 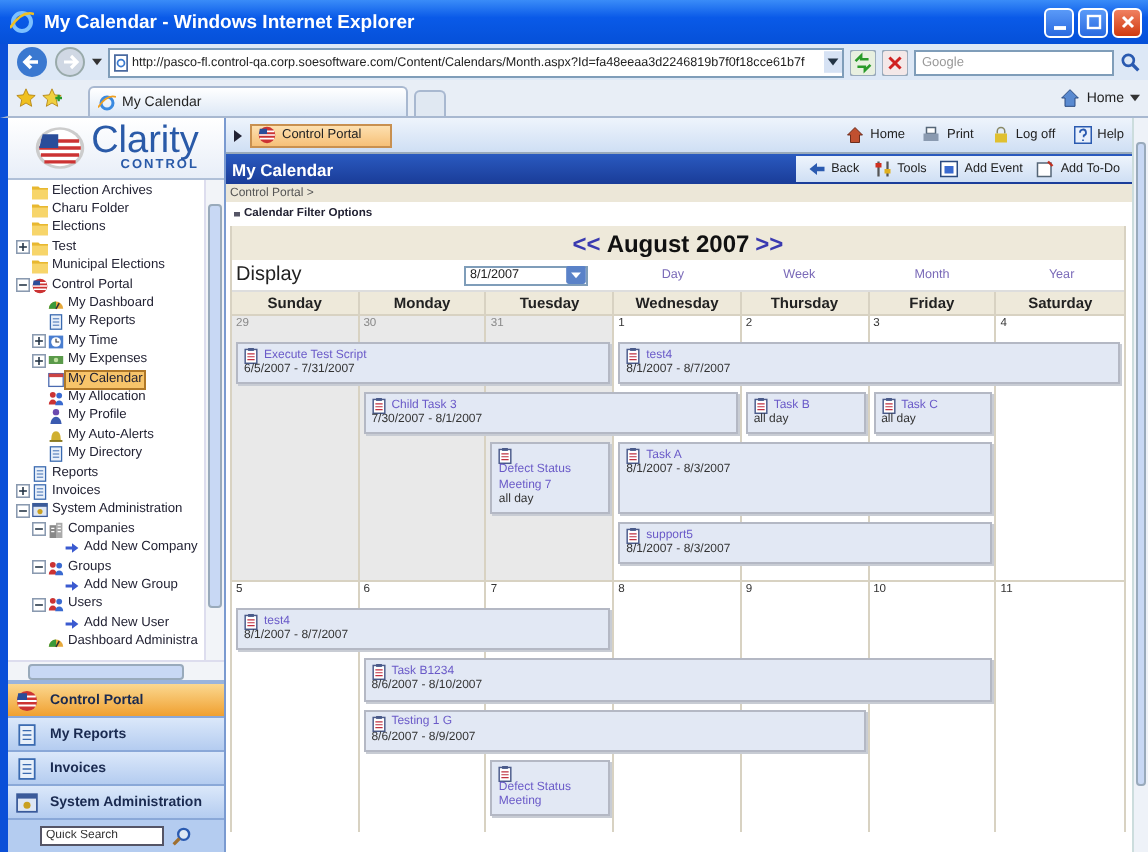 I want to click on close-button, so click(x=1127, y=22).